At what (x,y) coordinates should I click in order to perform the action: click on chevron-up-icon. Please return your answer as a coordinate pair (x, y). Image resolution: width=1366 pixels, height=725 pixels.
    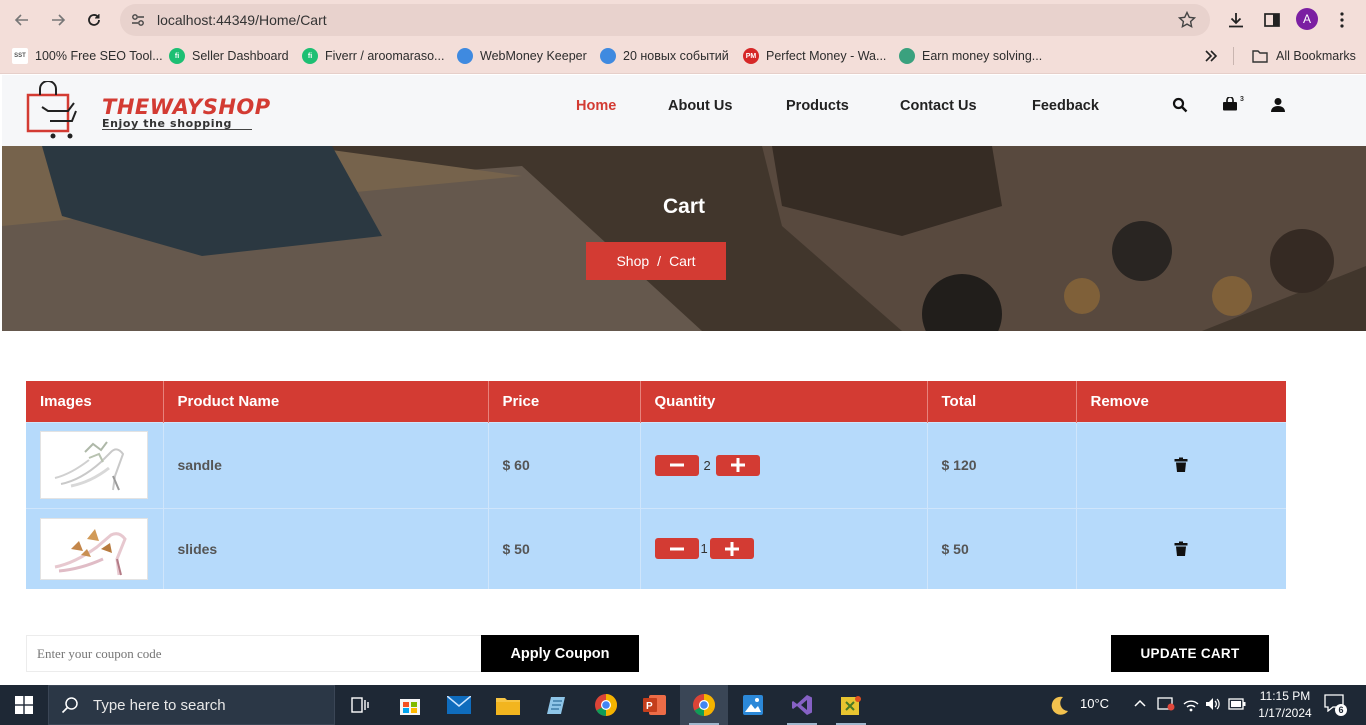
    Looking at the image, I should click on (1140, 703).